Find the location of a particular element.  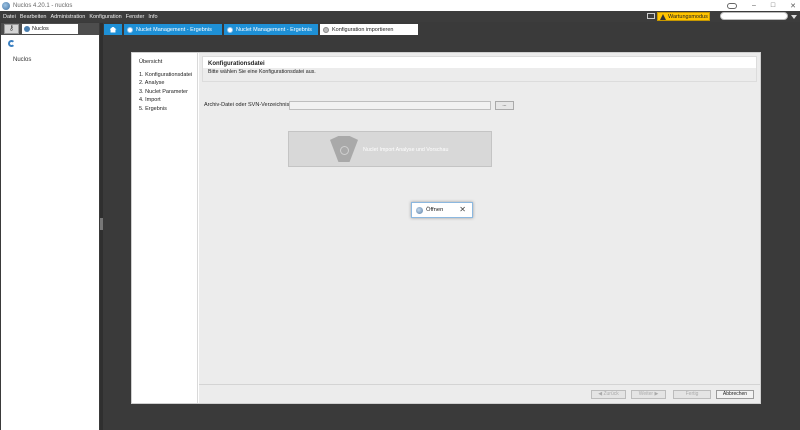

menu-datei: Datei is located at coordinates (9, 17).